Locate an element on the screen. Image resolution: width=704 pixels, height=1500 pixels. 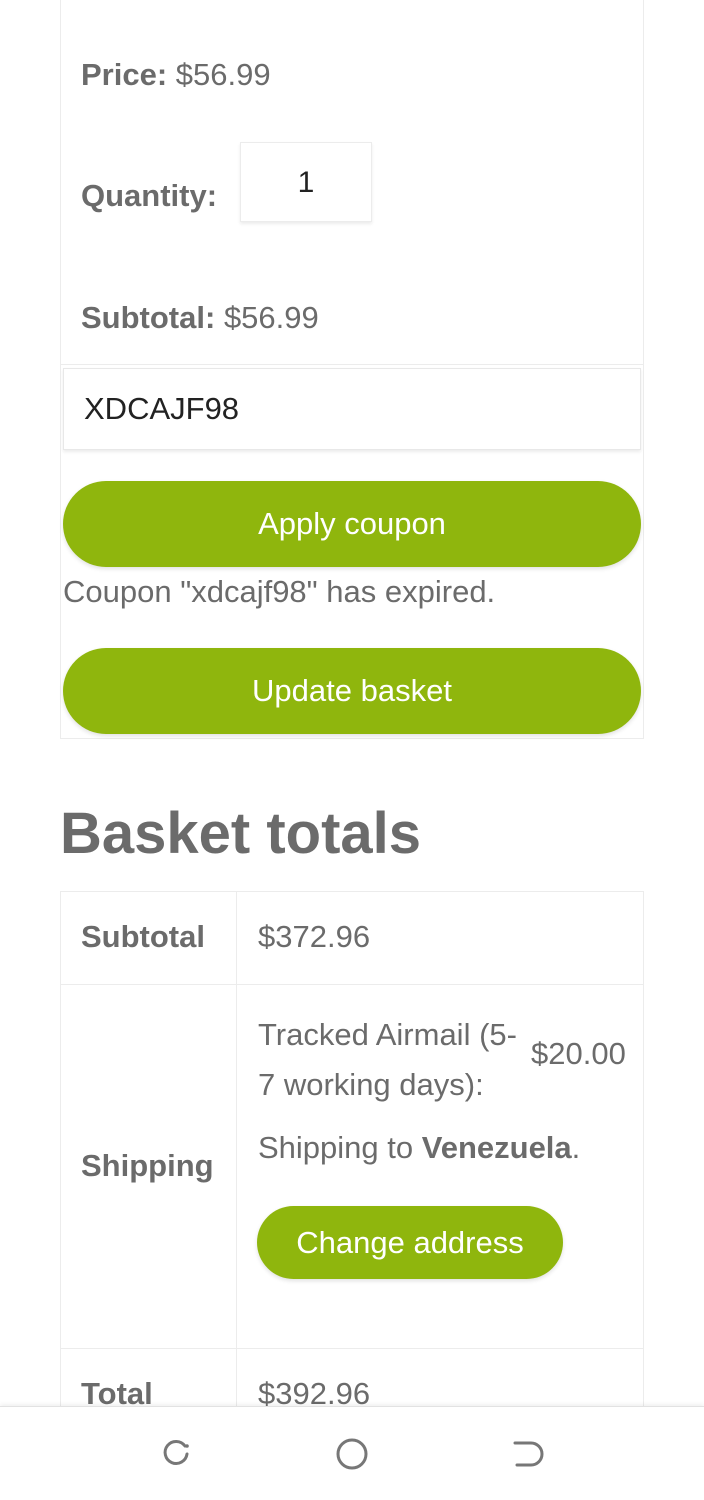
system-navigation-bar is located at coordinates (352, 1453).